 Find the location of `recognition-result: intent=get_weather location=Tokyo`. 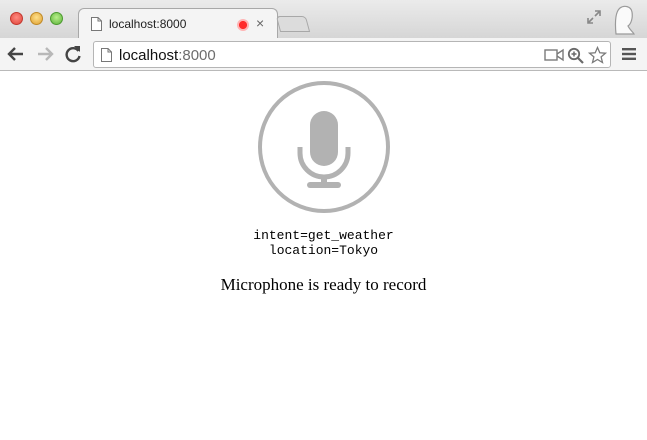

recognition-result: intent=get_weather location=Tokyo is located at coordinates (323, 243).